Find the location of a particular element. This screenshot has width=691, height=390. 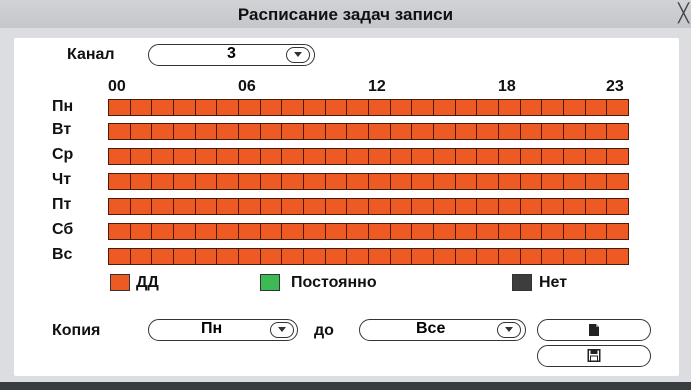

schedule-row-sun is located at coordinates (368, 256).